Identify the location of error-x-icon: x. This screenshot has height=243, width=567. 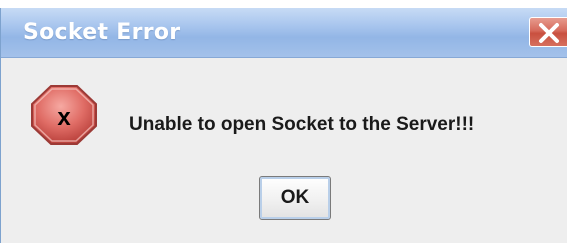
(64, 115).